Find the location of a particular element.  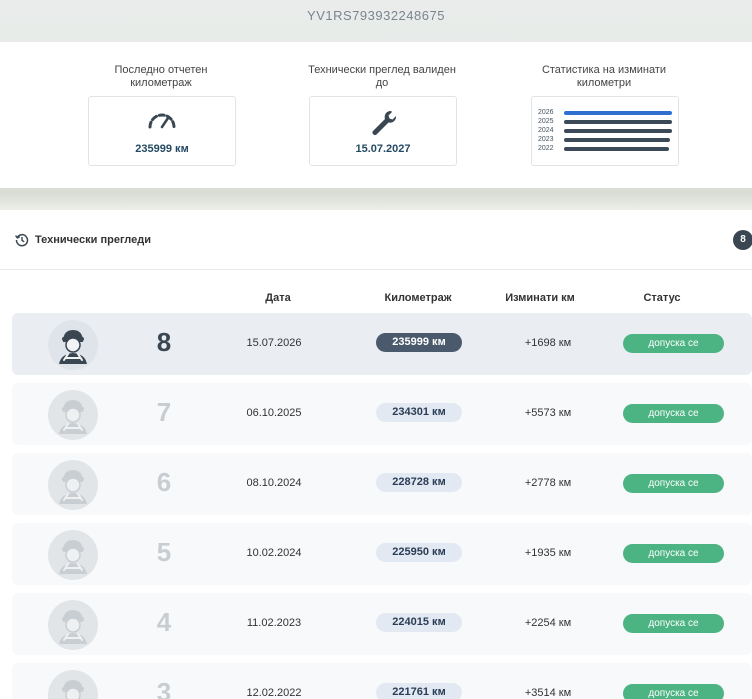

speedometer-icon is located at coordinates (162, 122).